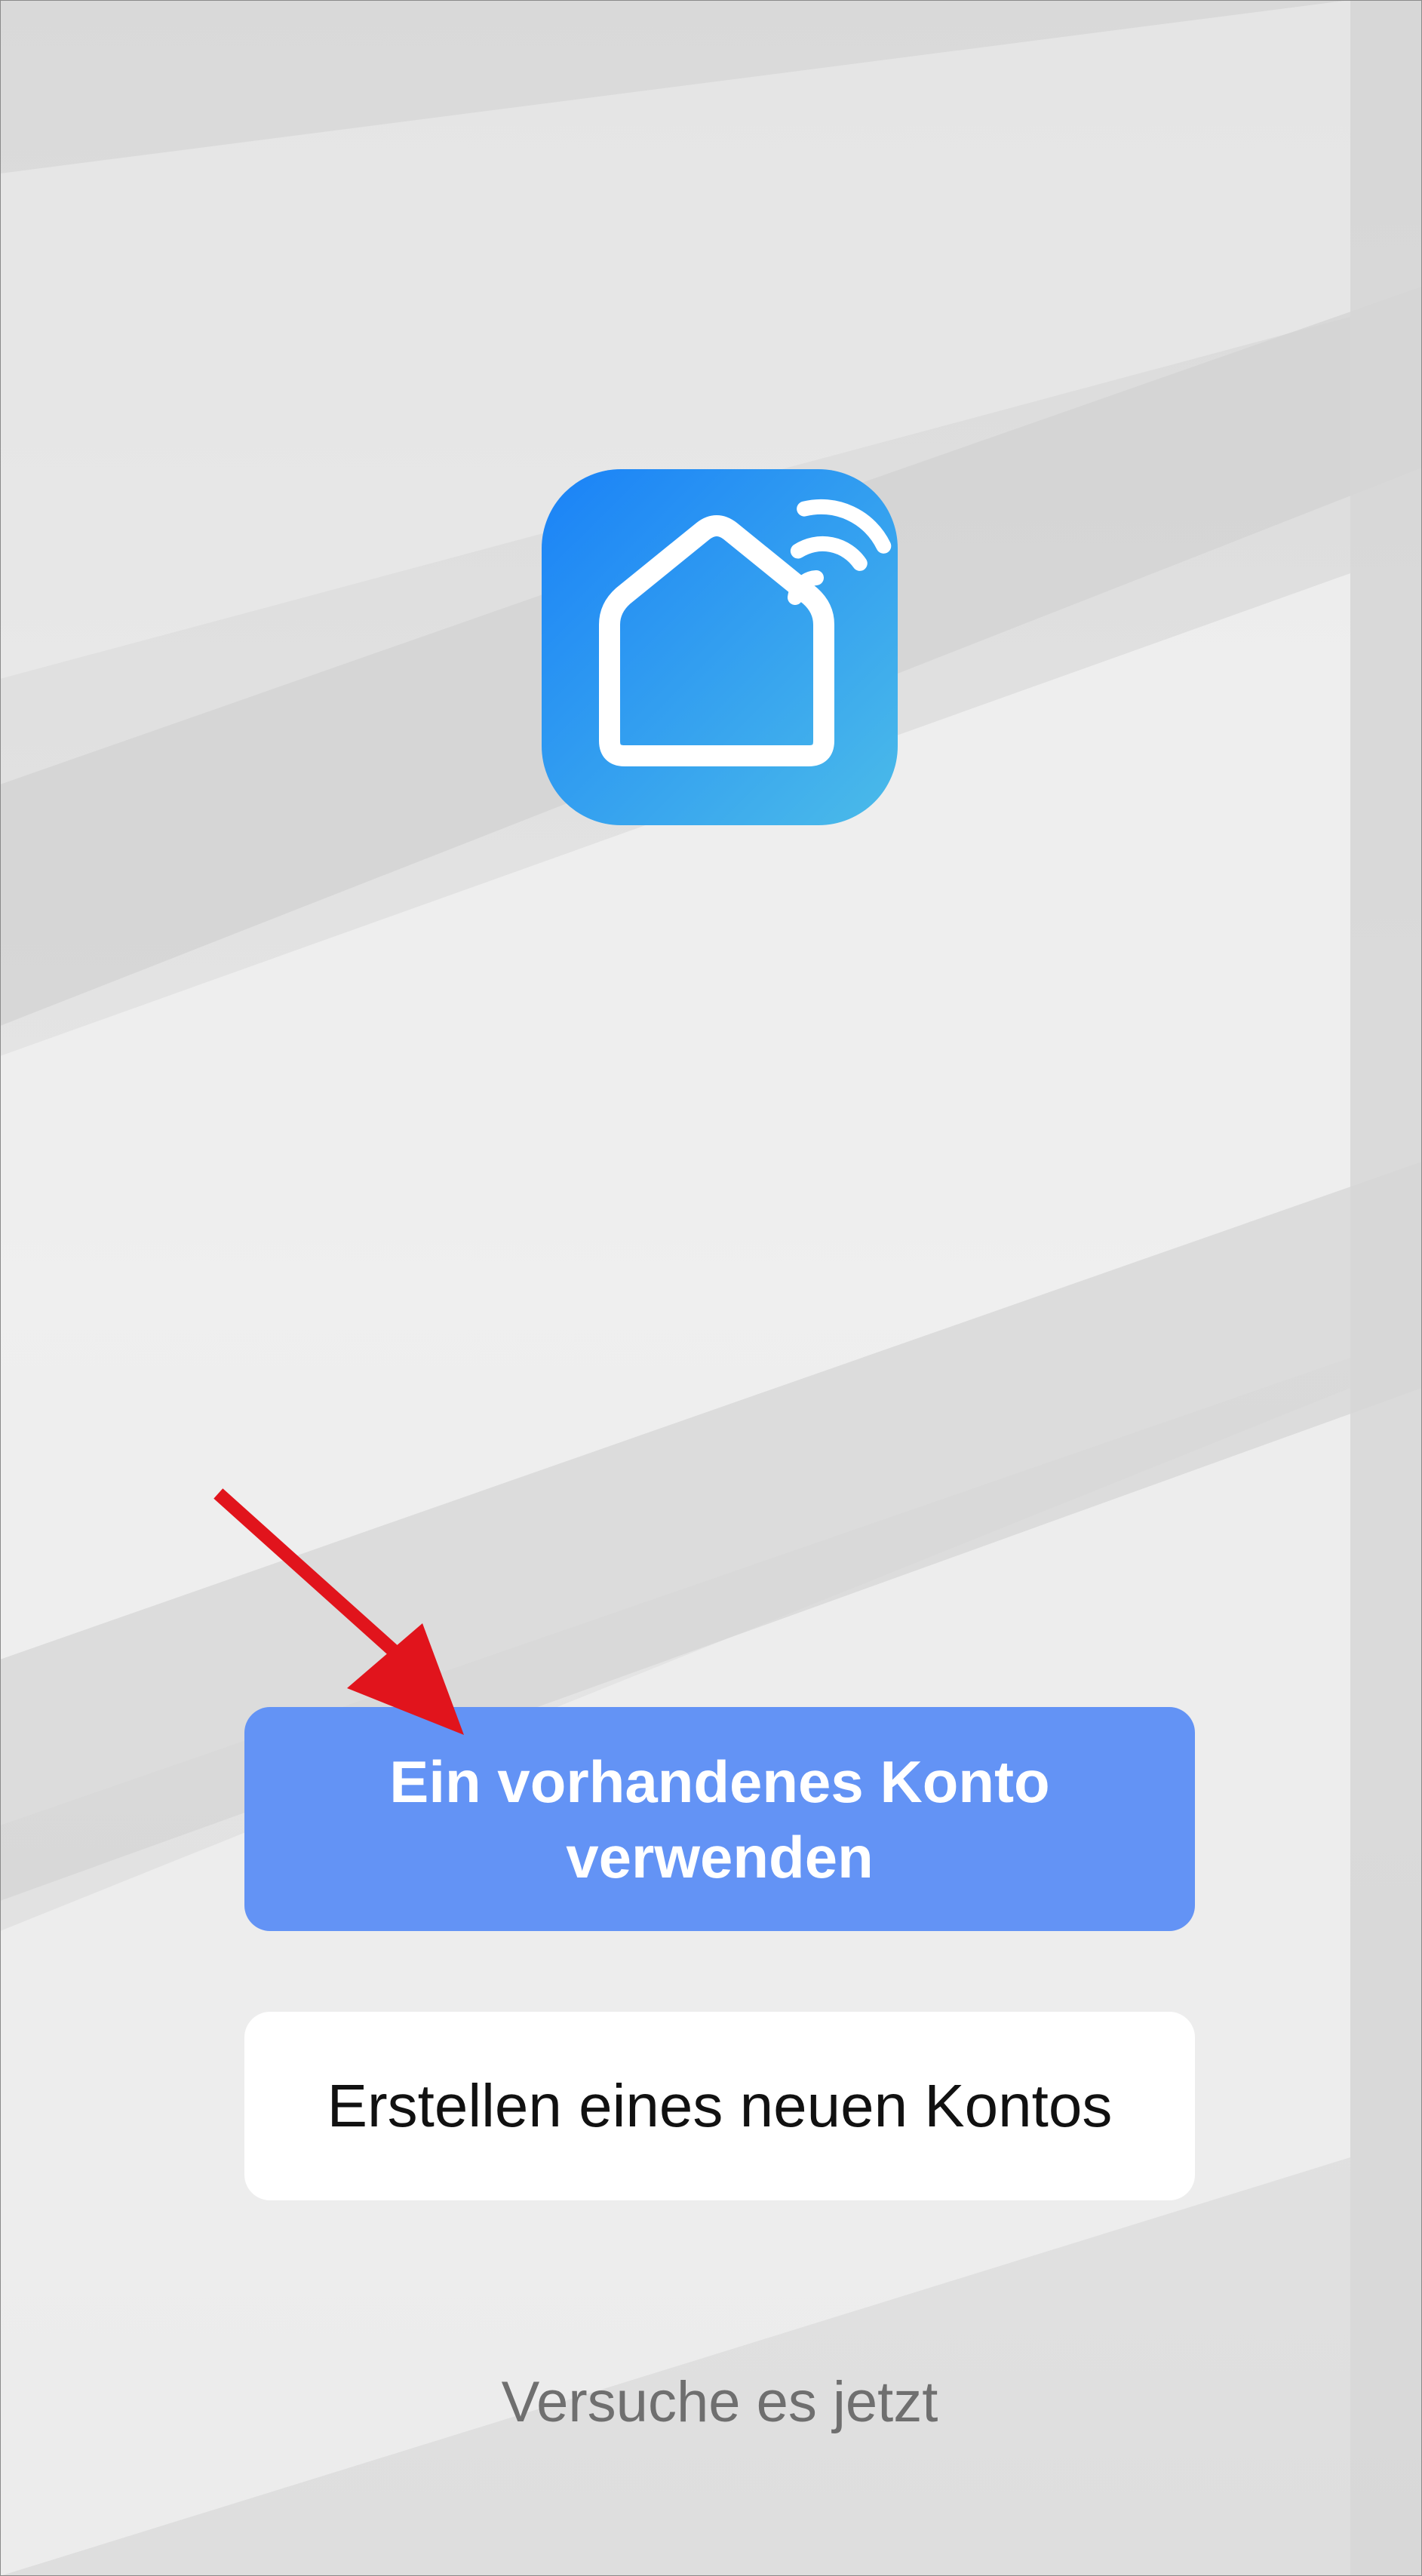 The image size is (1422, 2576). I want to click on smart-home-app-icon, so click(720, 647).